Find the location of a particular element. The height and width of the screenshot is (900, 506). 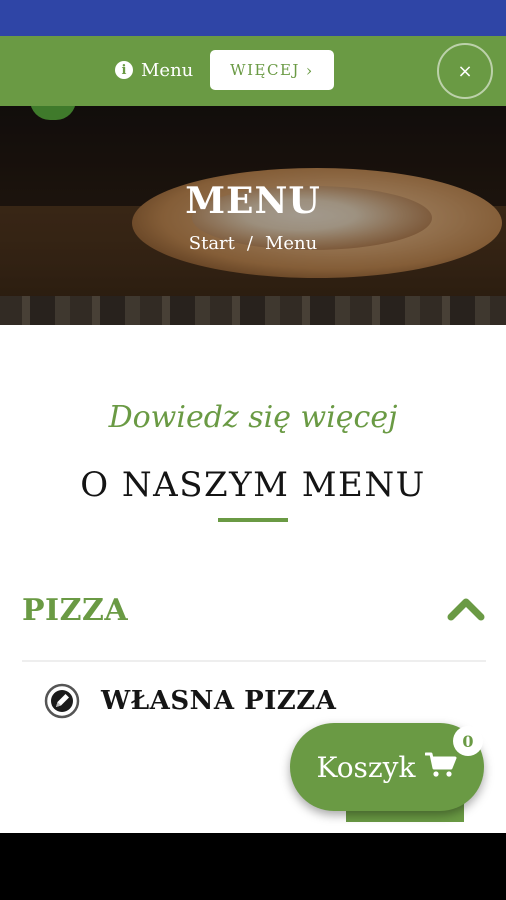

menu-info-label: Menu is located at coordinates (167, 70).